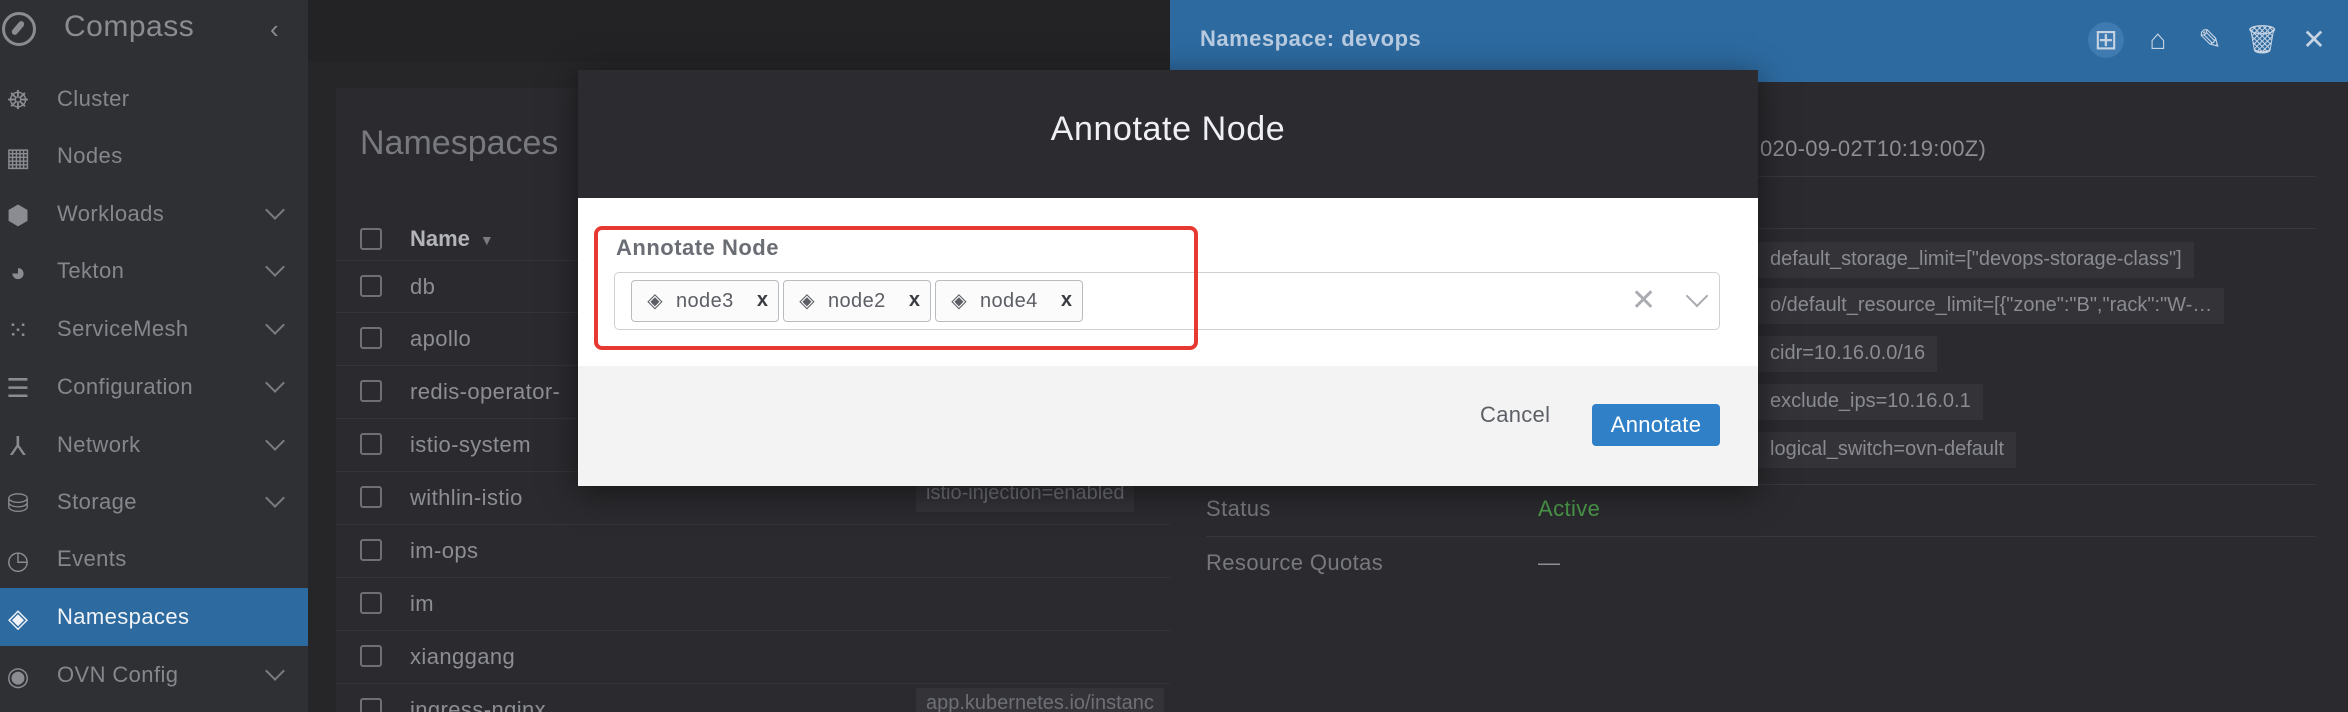  I want to click on database-icon: ⛁, so click(18, 503).